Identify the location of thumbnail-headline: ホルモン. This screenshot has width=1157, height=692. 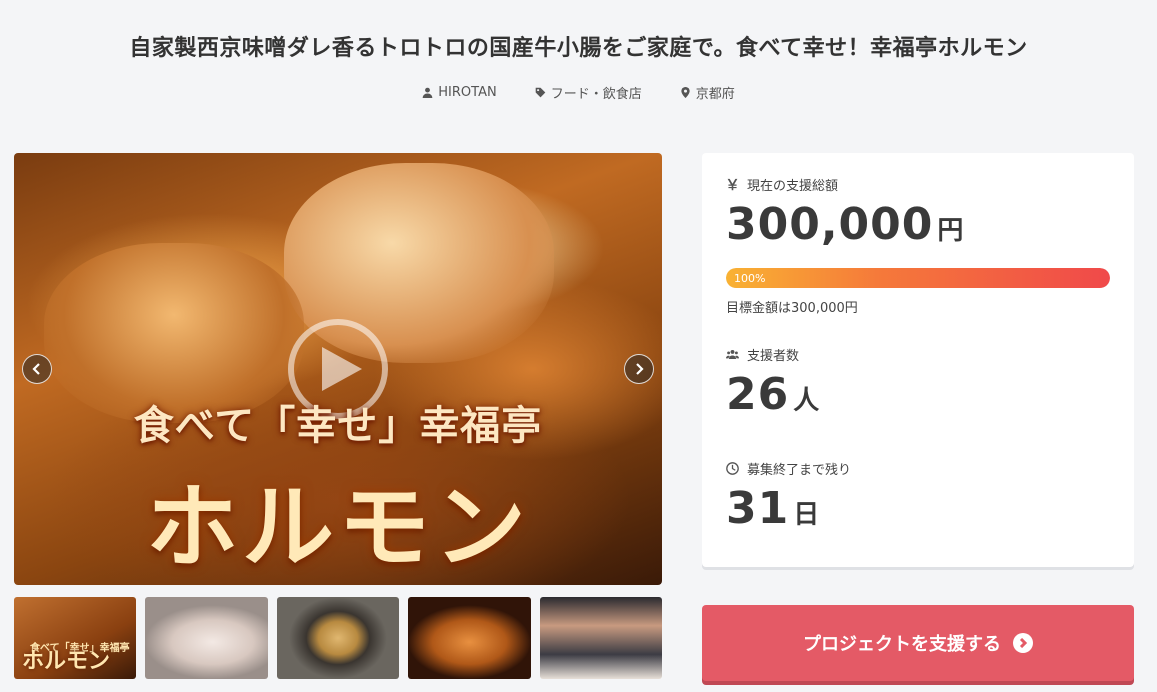
(66, 661).